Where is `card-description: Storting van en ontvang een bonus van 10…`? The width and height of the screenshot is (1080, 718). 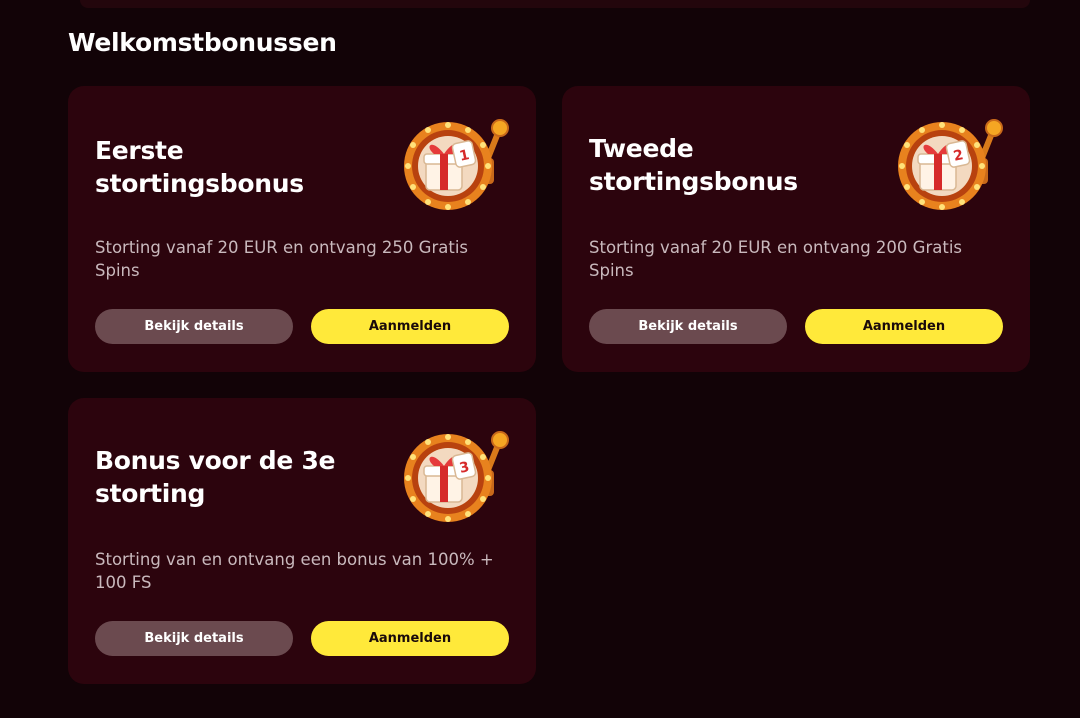
card-description: Storting van en ontvang een bonus van 10… is located at coordinates (294, 571).